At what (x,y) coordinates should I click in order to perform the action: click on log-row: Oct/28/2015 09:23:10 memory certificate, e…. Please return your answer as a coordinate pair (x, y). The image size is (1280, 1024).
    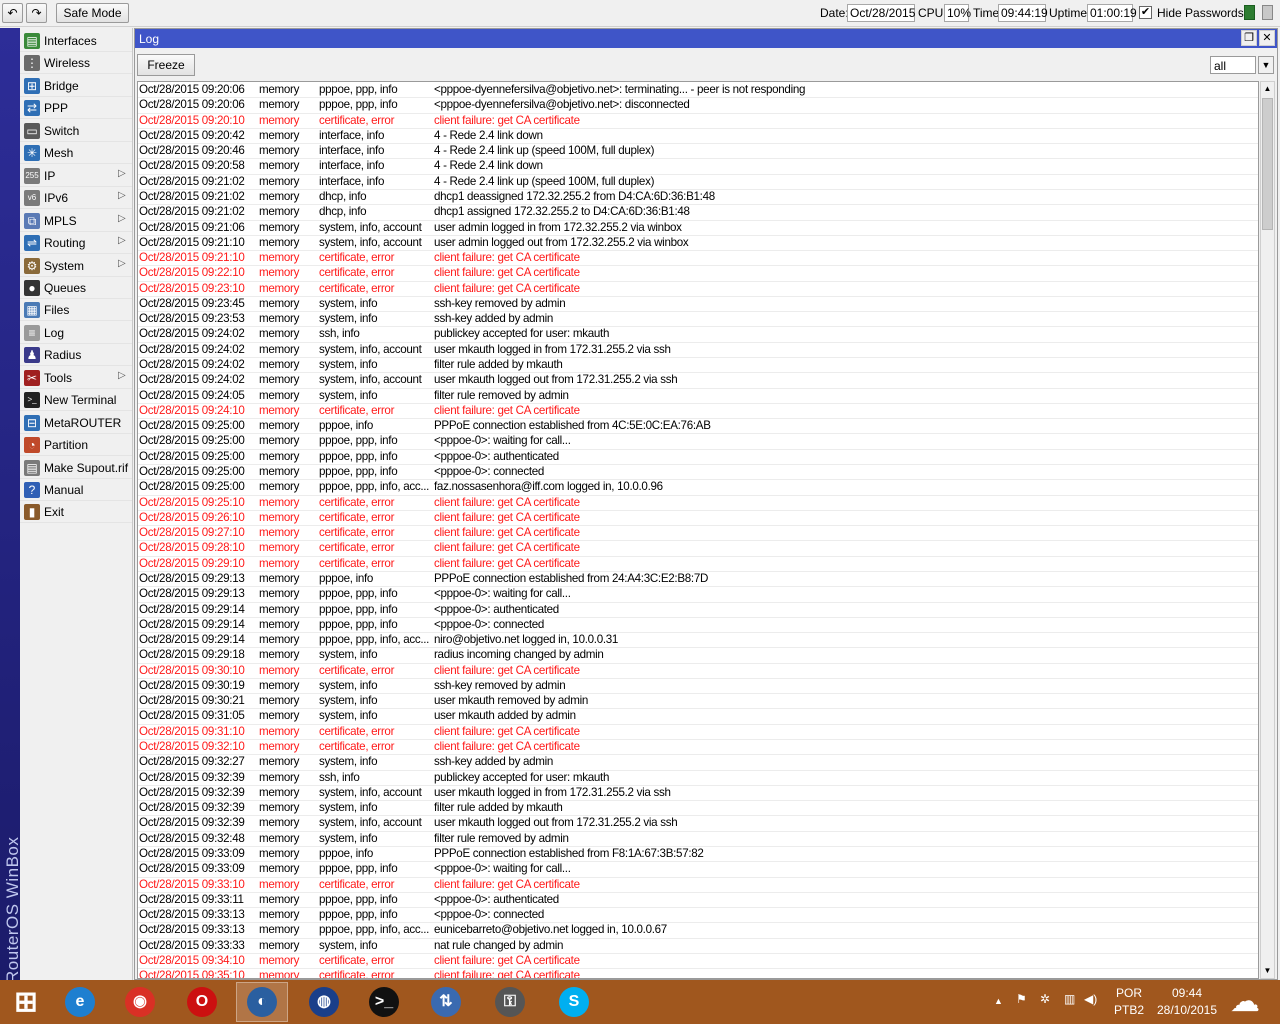
    Looking at the image, I should click on (698, 289).